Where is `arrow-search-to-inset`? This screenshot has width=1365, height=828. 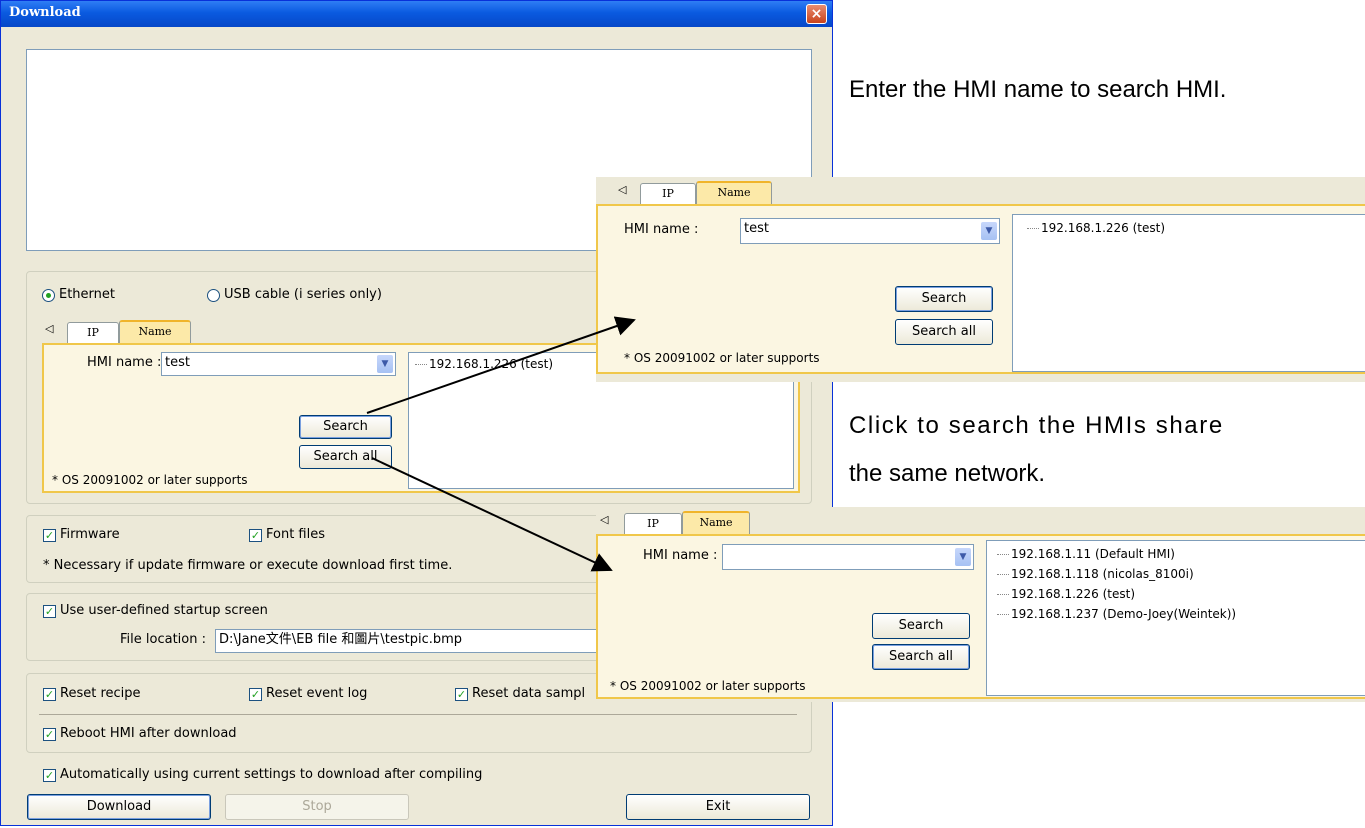
arrow-search-to-inset is located at coordinates (501, 365).